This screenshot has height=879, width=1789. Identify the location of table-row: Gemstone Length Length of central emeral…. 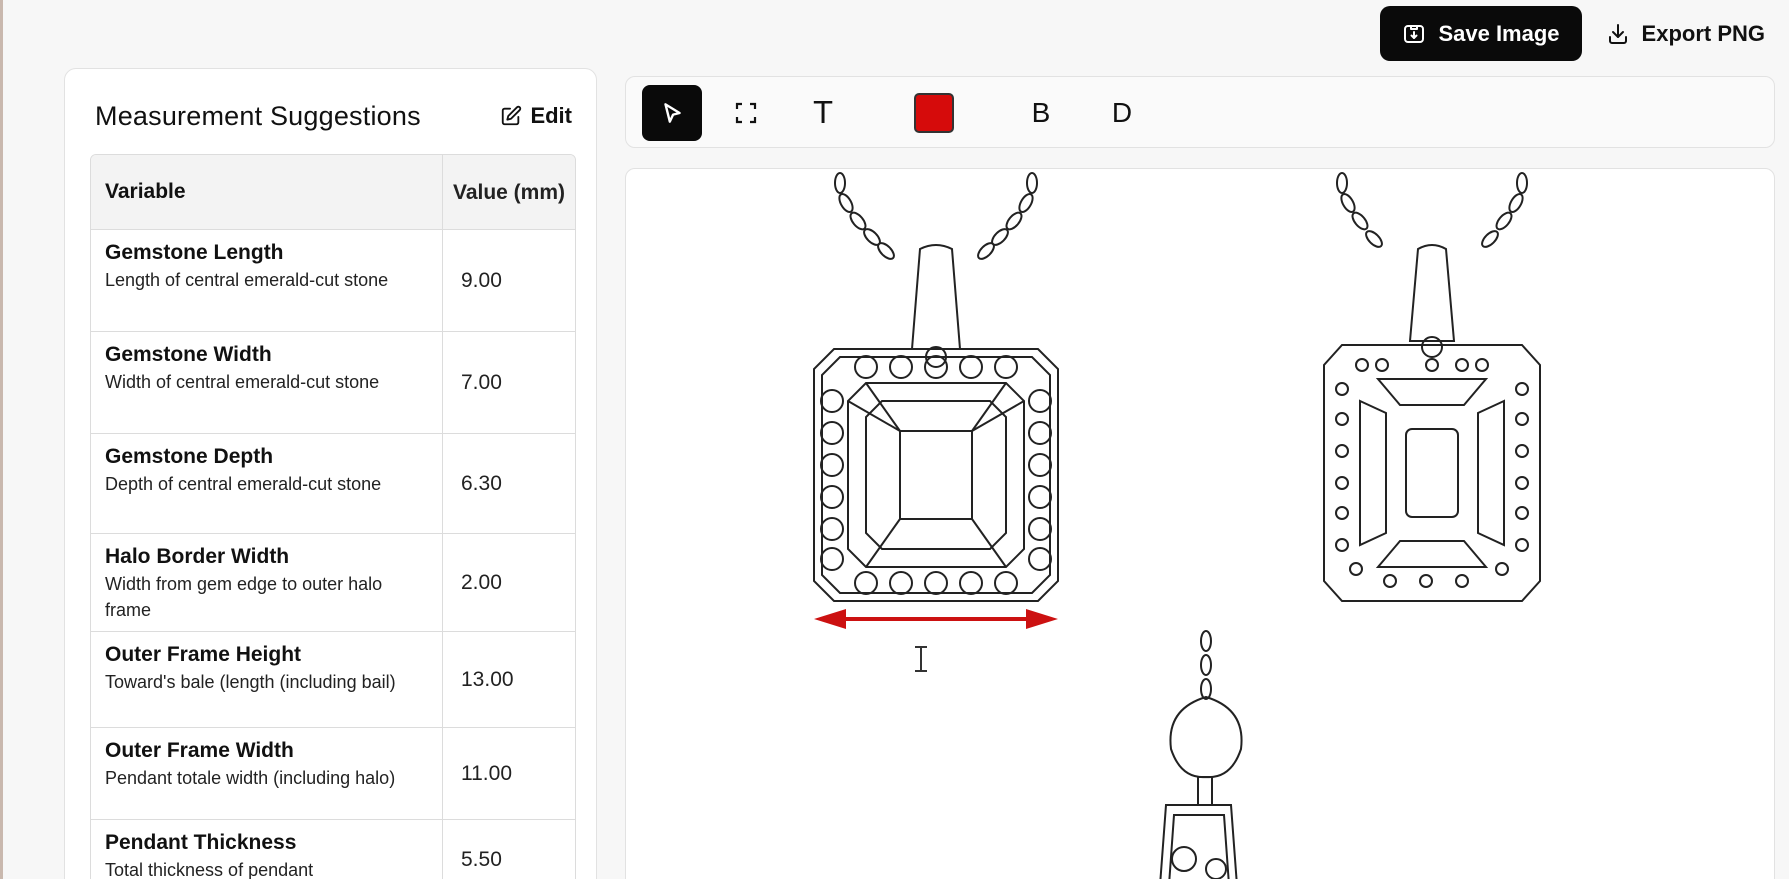
(333, 281).